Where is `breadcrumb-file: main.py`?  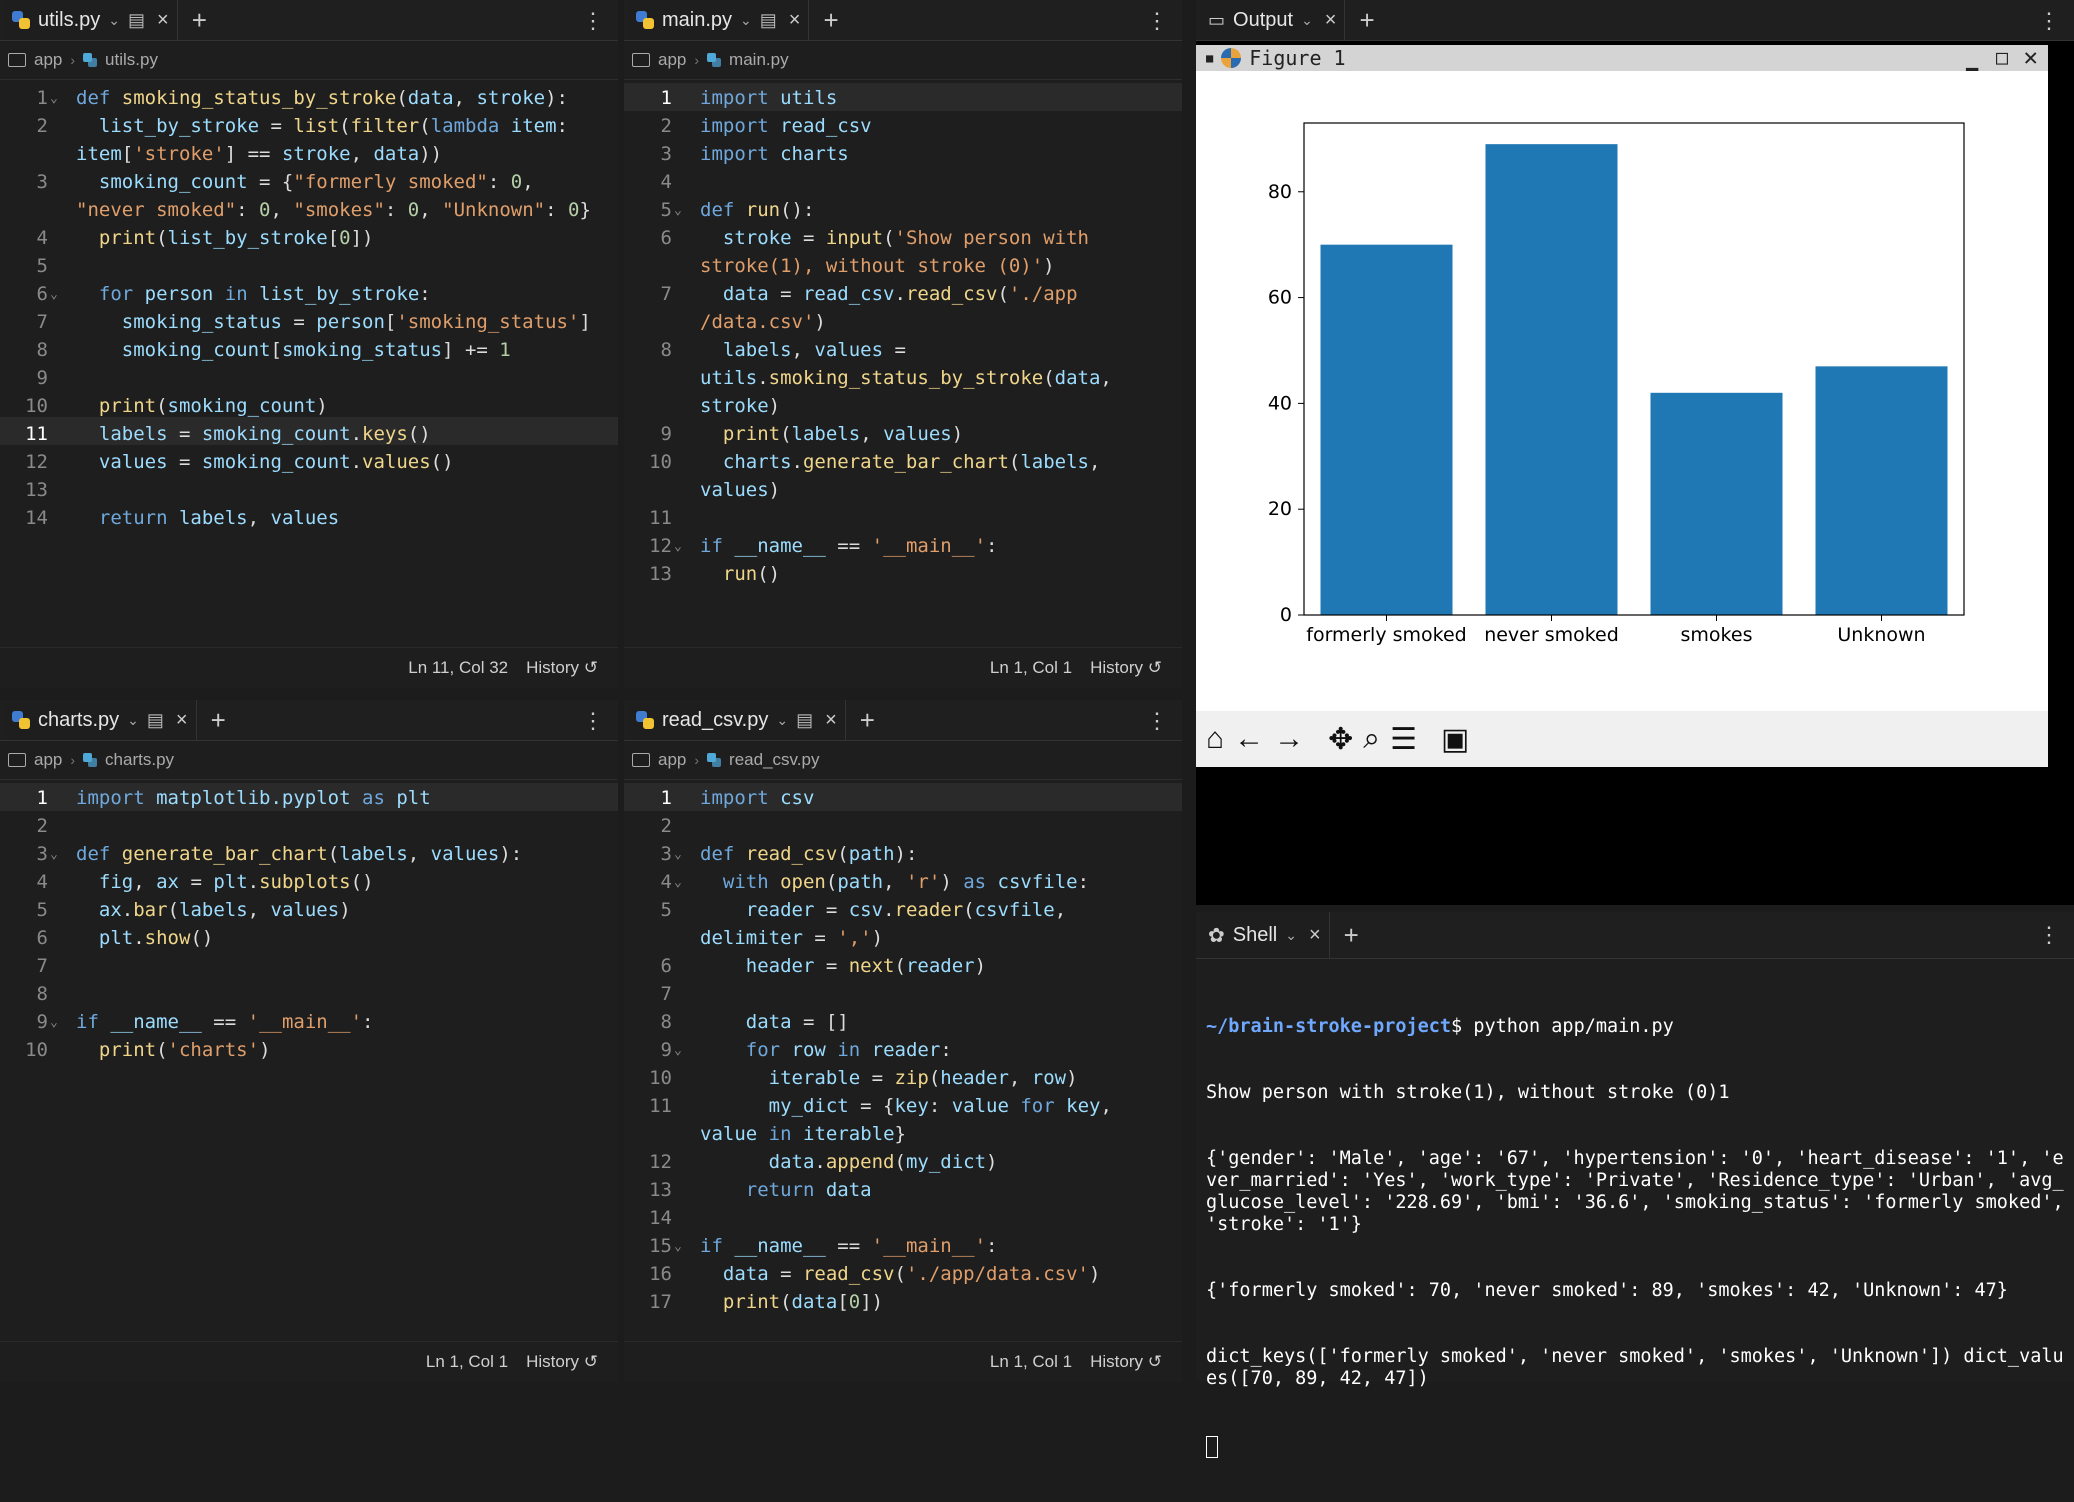
breadcrumb-file: main.py is located at coordinates (759, 60).